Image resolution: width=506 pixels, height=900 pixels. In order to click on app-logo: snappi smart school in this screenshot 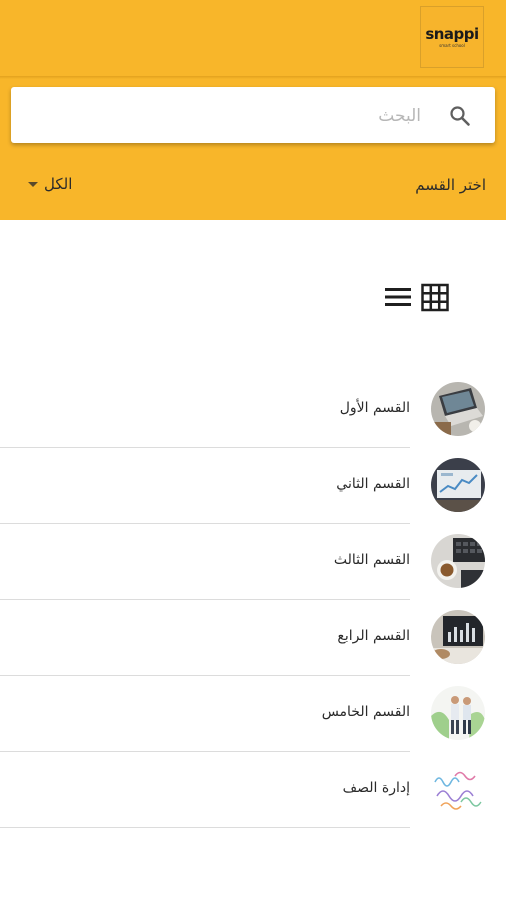, I will do `click(452, 37)`.